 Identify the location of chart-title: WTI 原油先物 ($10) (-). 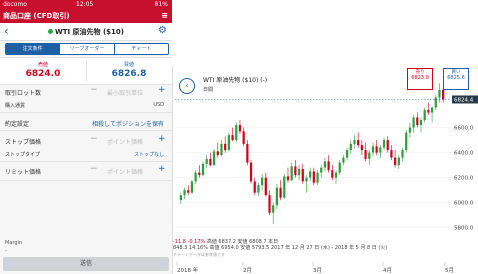
(235, 80).